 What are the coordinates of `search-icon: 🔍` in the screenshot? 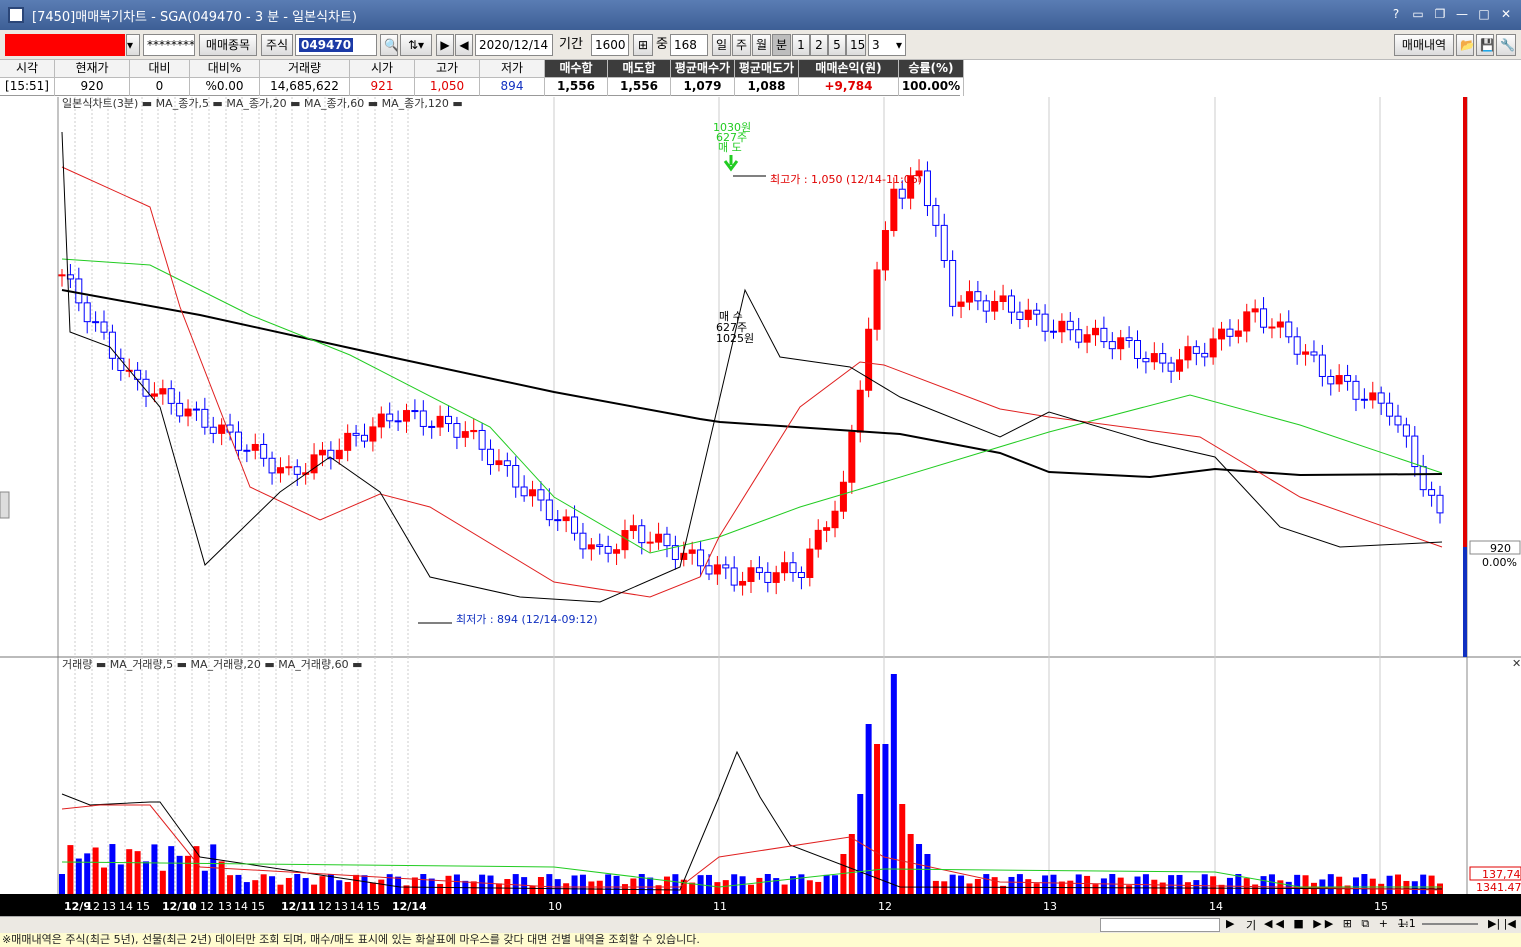 It's located at (389, 45).